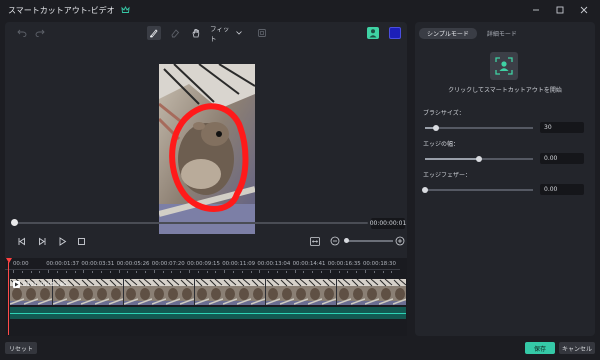  Describe the element at coordinates (207, 149) in the screenshot. I see `video-frame` at that location.